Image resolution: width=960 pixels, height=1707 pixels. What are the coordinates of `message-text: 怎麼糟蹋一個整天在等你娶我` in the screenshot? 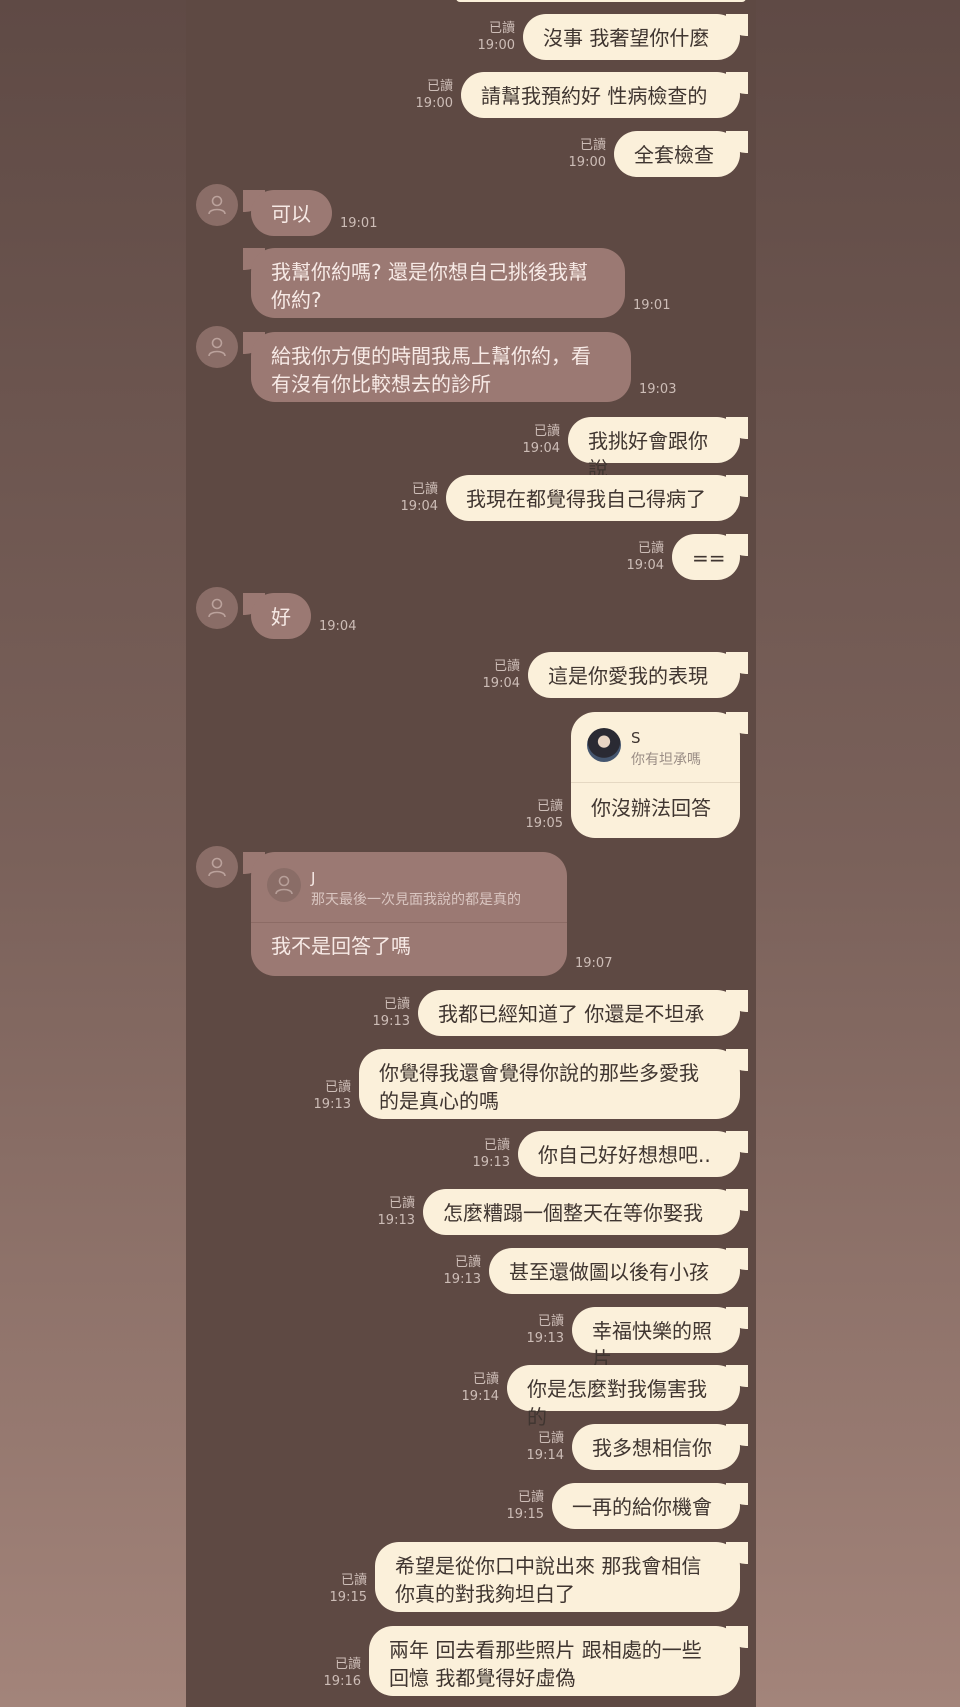 It's located at (573, 1213).